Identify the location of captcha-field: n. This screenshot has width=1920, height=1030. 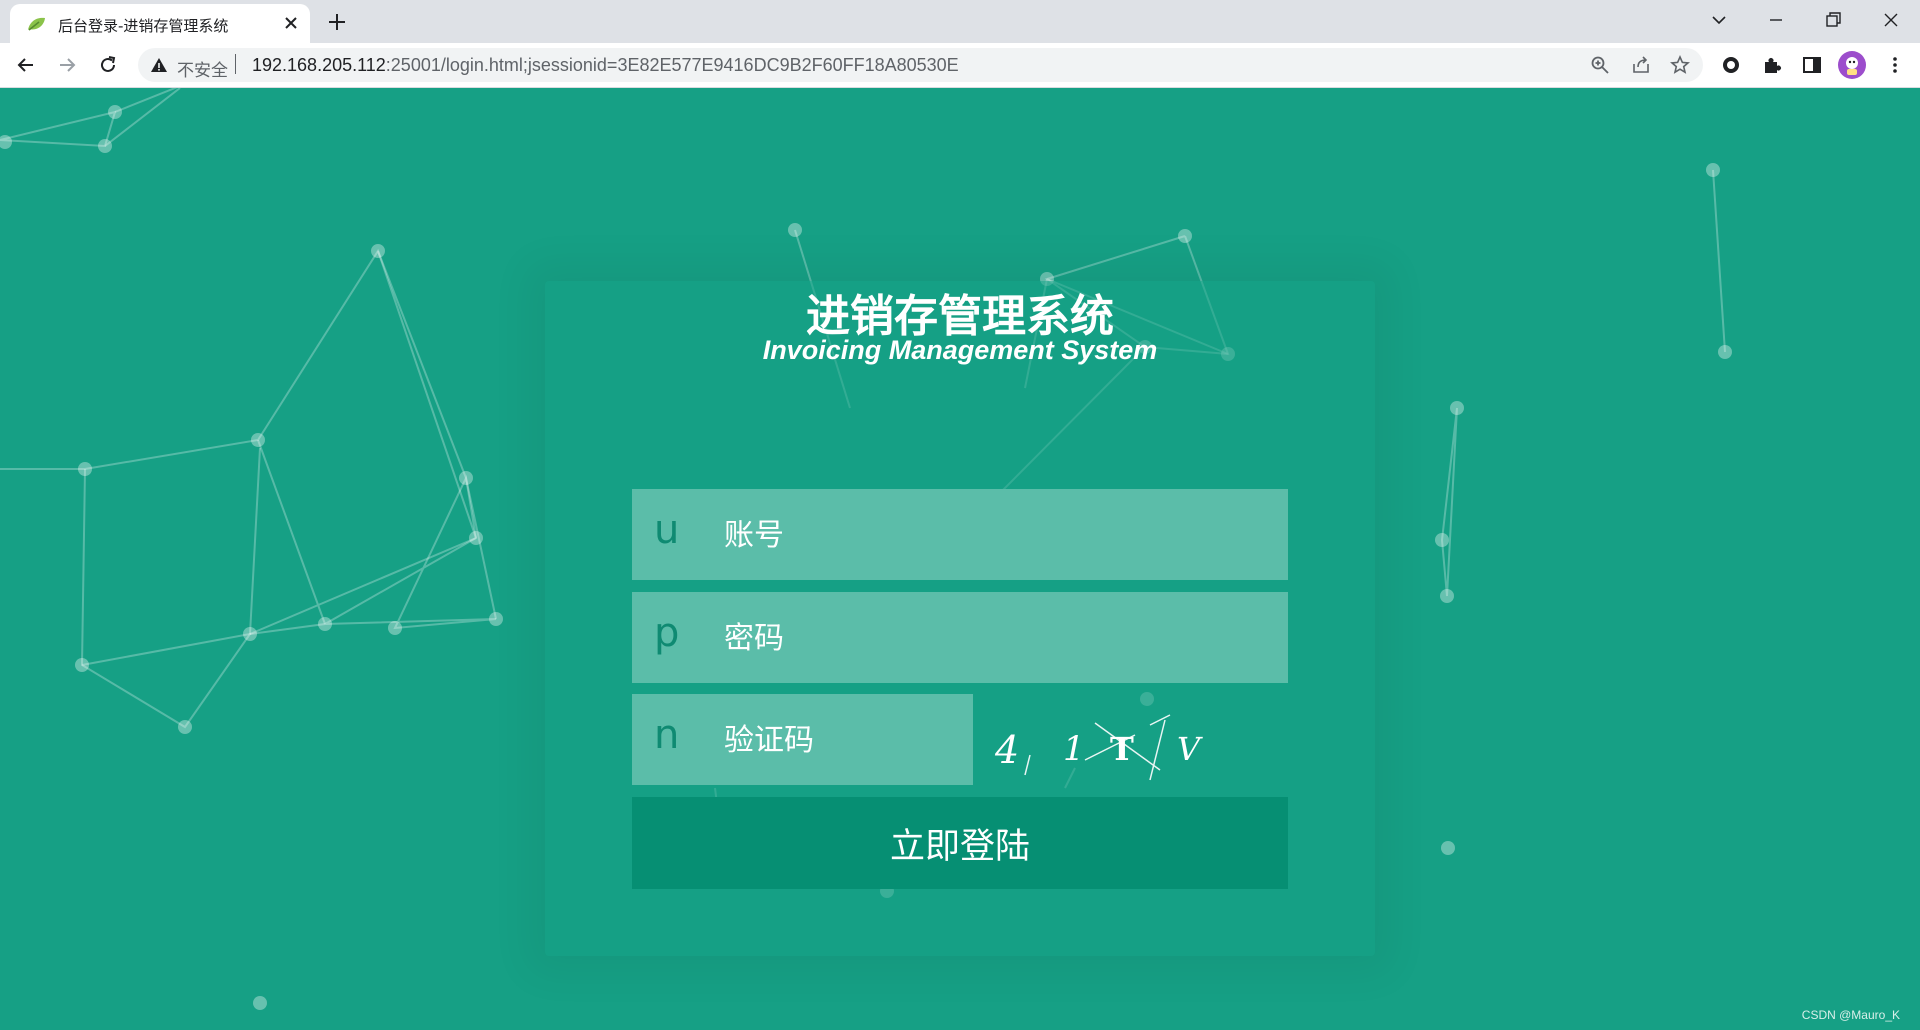
(802, 740).